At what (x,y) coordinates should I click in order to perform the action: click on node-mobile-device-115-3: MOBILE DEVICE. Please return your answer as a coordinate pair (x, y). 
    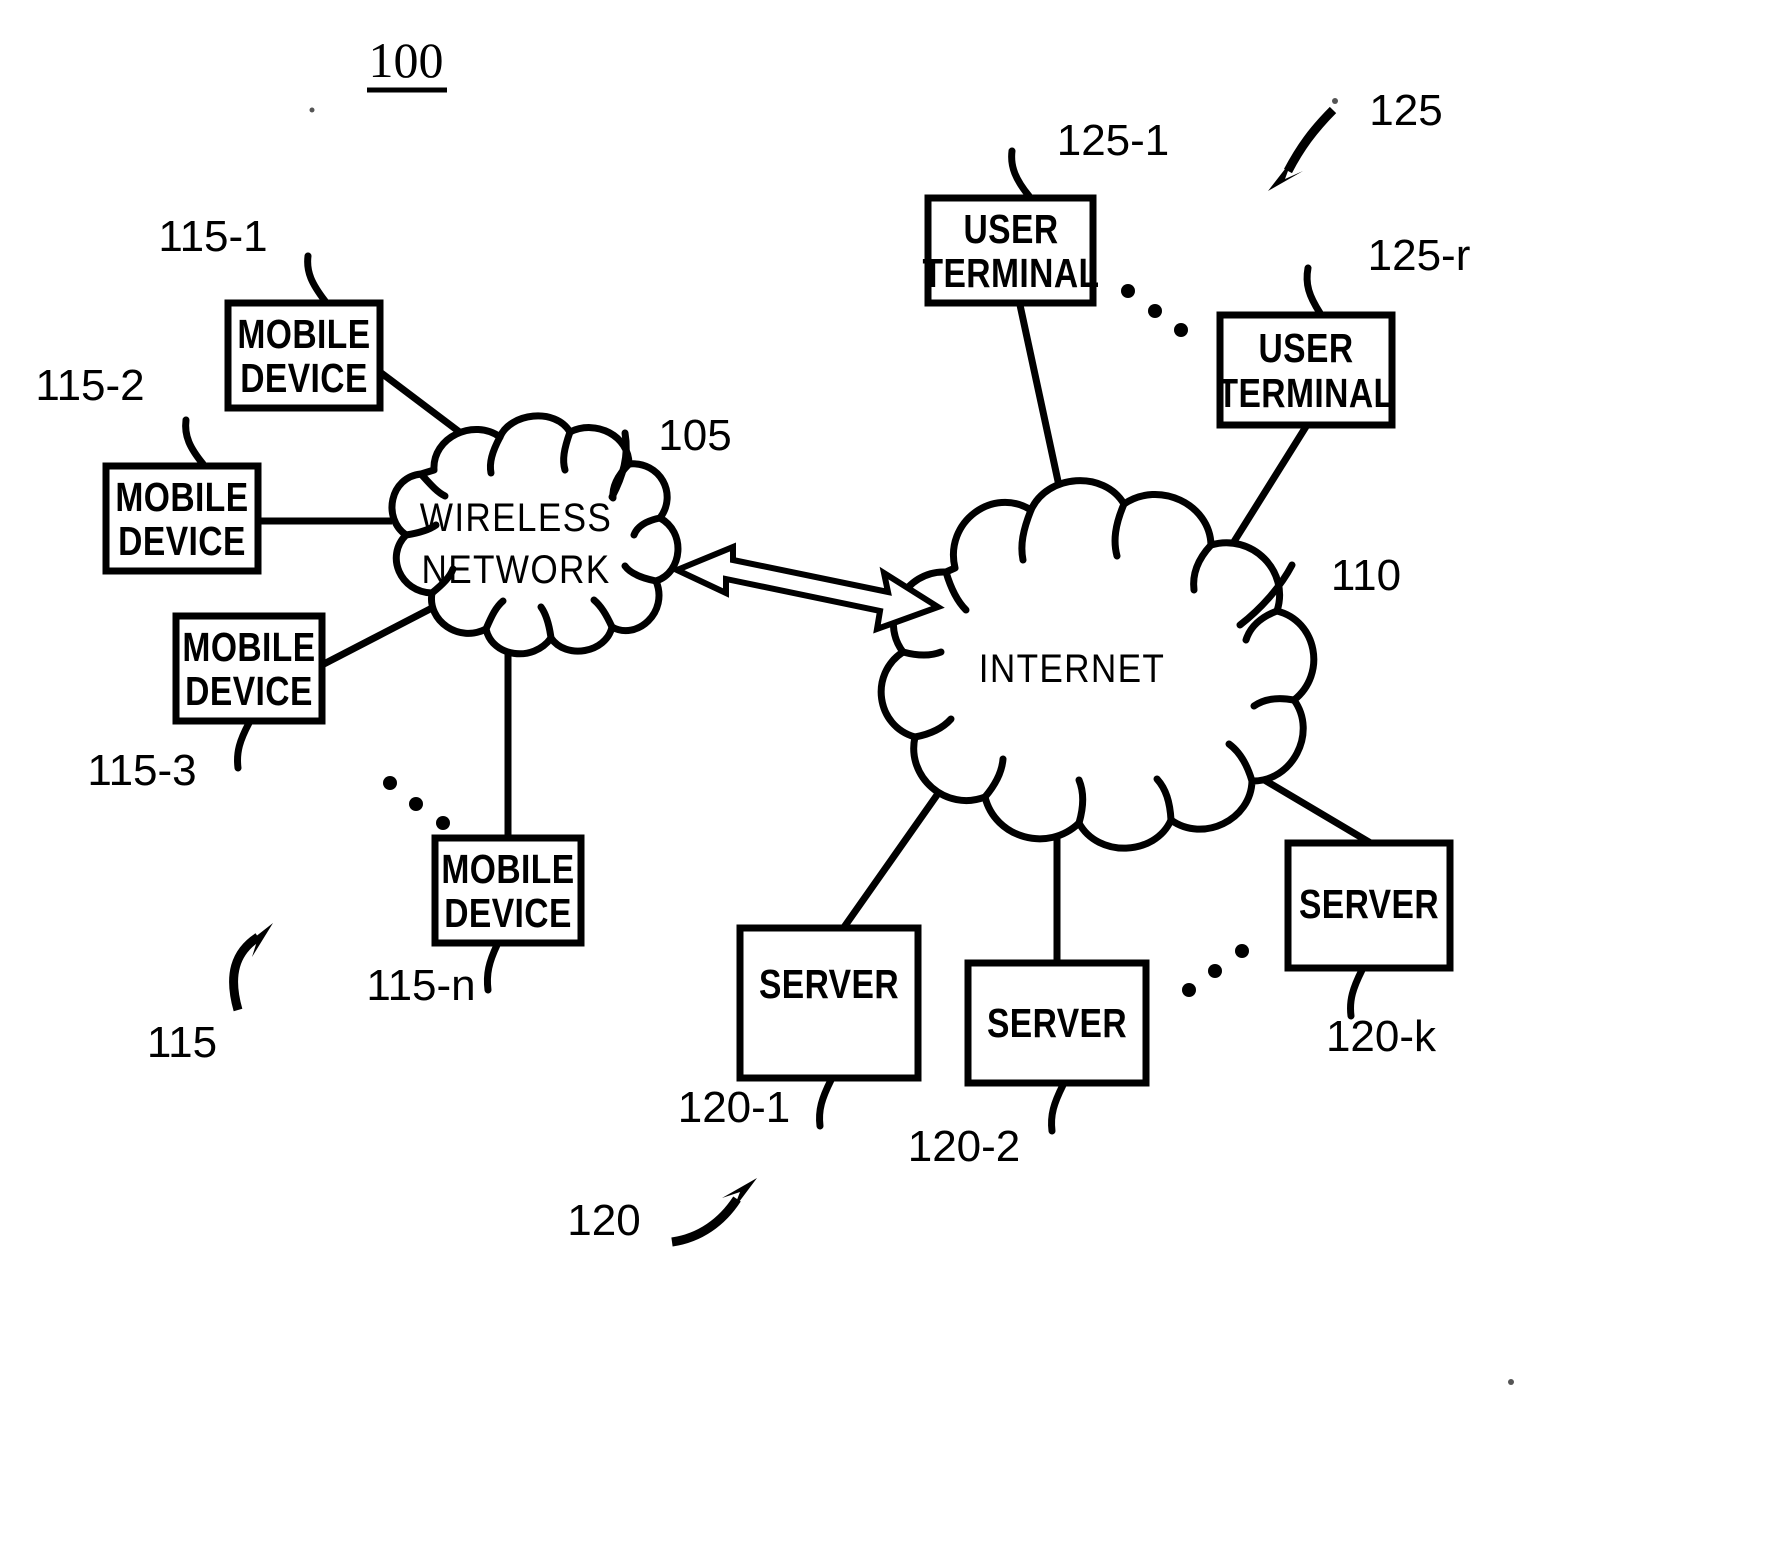
    Looking at the image, I should click on (249, 668).